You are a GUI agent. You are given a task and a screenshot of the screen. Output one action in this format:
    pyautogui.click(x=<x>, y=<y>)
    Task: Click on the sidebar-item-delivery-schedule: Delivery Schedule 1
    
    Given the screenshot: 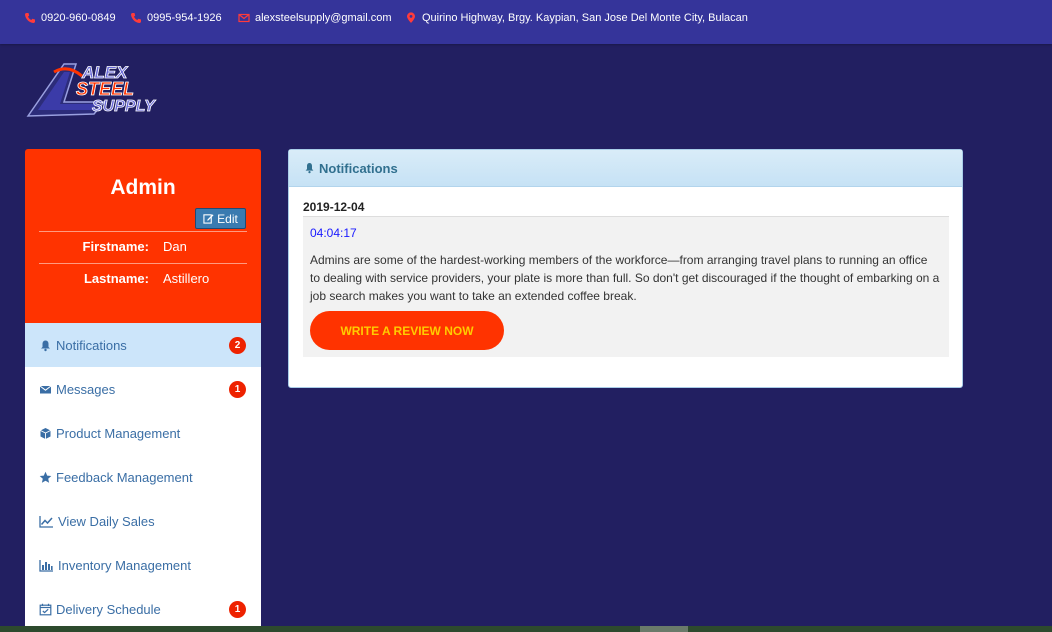 What is the action you would take?
    pyautogui.click(x=143, y=609)
    